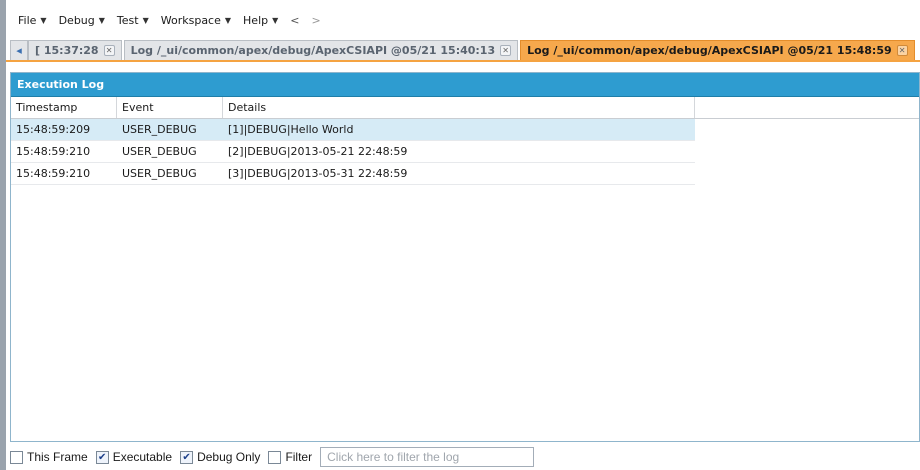  What do you see at coordinates (459, 107) in the screenshot?
I see `column-header-details: Details` at bounding box center [459, 107].